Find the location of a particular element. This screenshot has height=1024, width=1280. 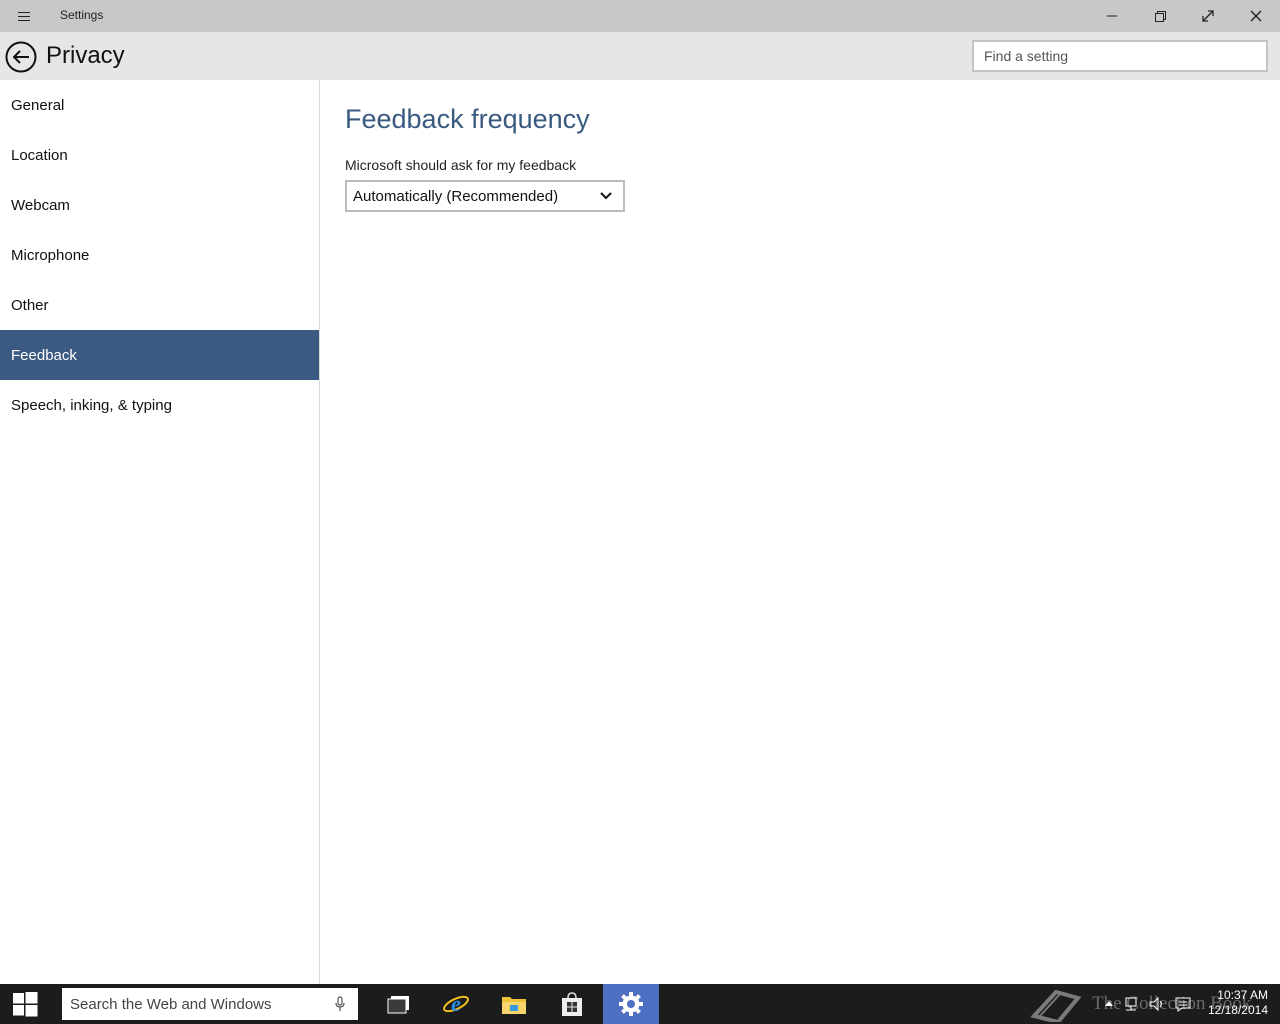

sidebar-item-location: Location is located at coordinates (159, 155).